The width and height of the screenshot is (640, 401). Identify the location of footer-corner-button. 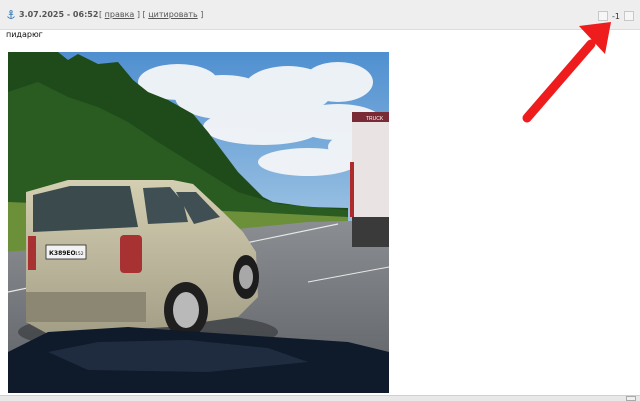
(631, 398).